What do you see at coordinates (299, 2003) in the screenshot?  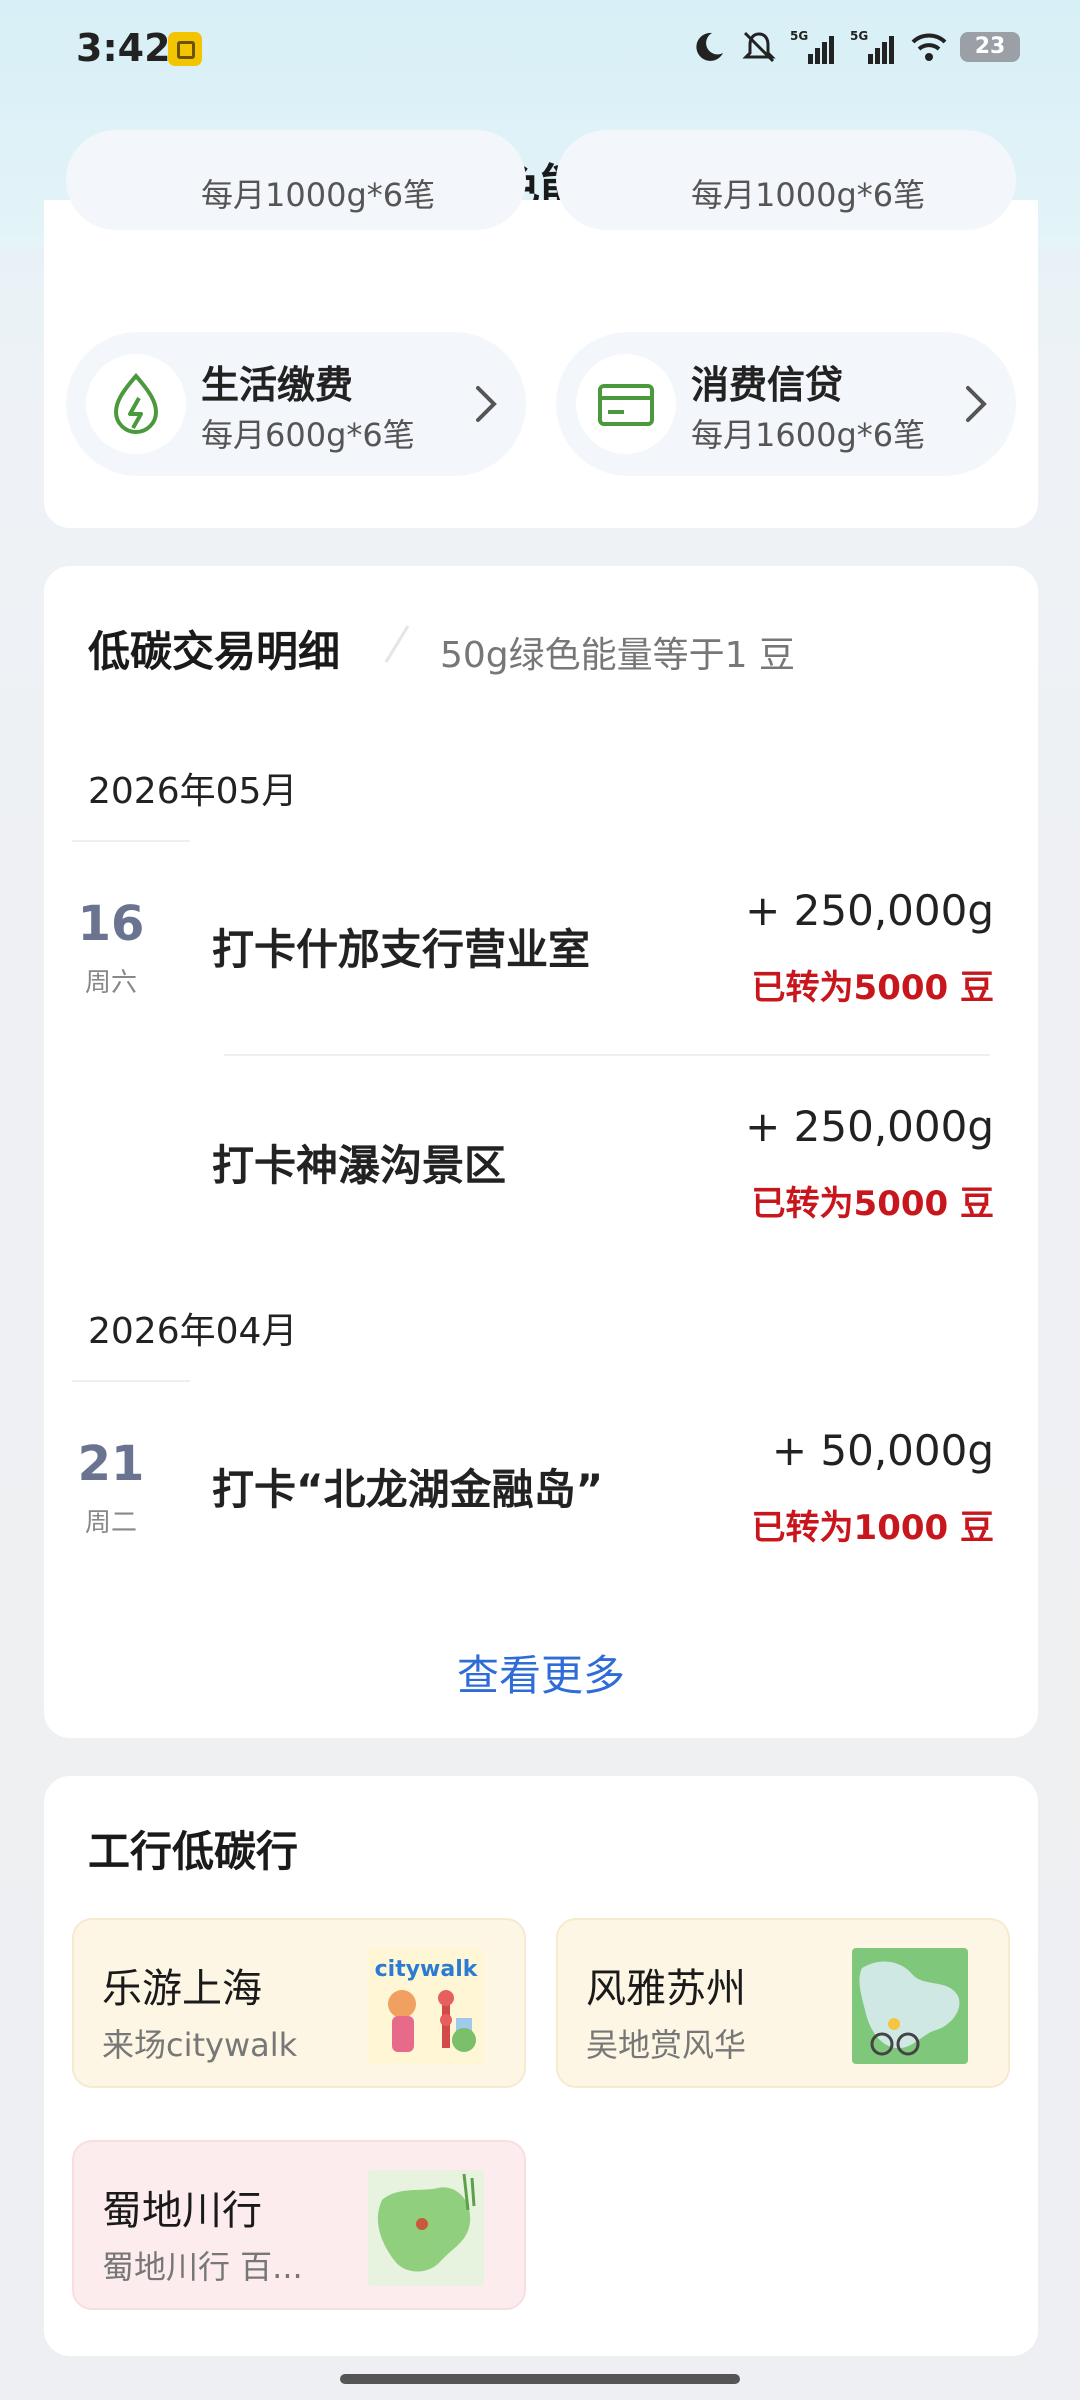 I see `promo-shanghai: 乐游上海 来场citywalk citywalk` at bounding box center [299, 2003].